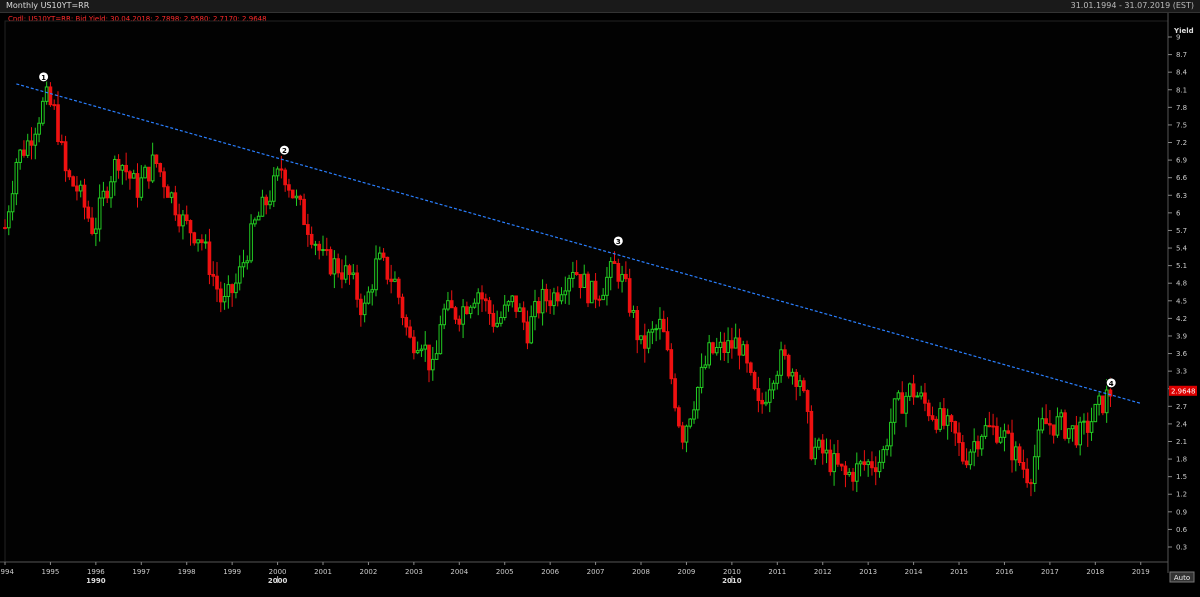 The image size is (1200, 597). What do you see at coordinates (1181, 301) in the screenshot?
I see `y-tick-label: 4.5` at bounding box center [1181, 301].